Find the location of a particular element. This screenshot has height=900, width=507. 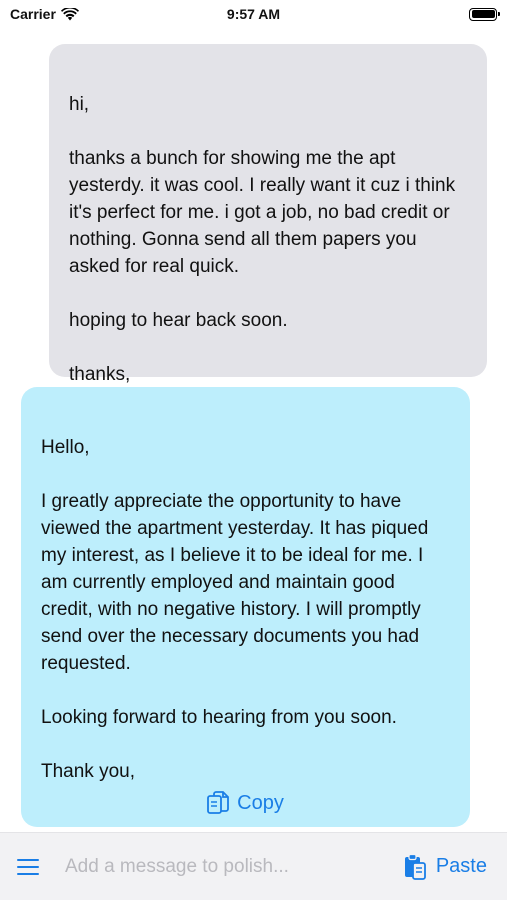

battery-icon is located at coordinates (484, 14).